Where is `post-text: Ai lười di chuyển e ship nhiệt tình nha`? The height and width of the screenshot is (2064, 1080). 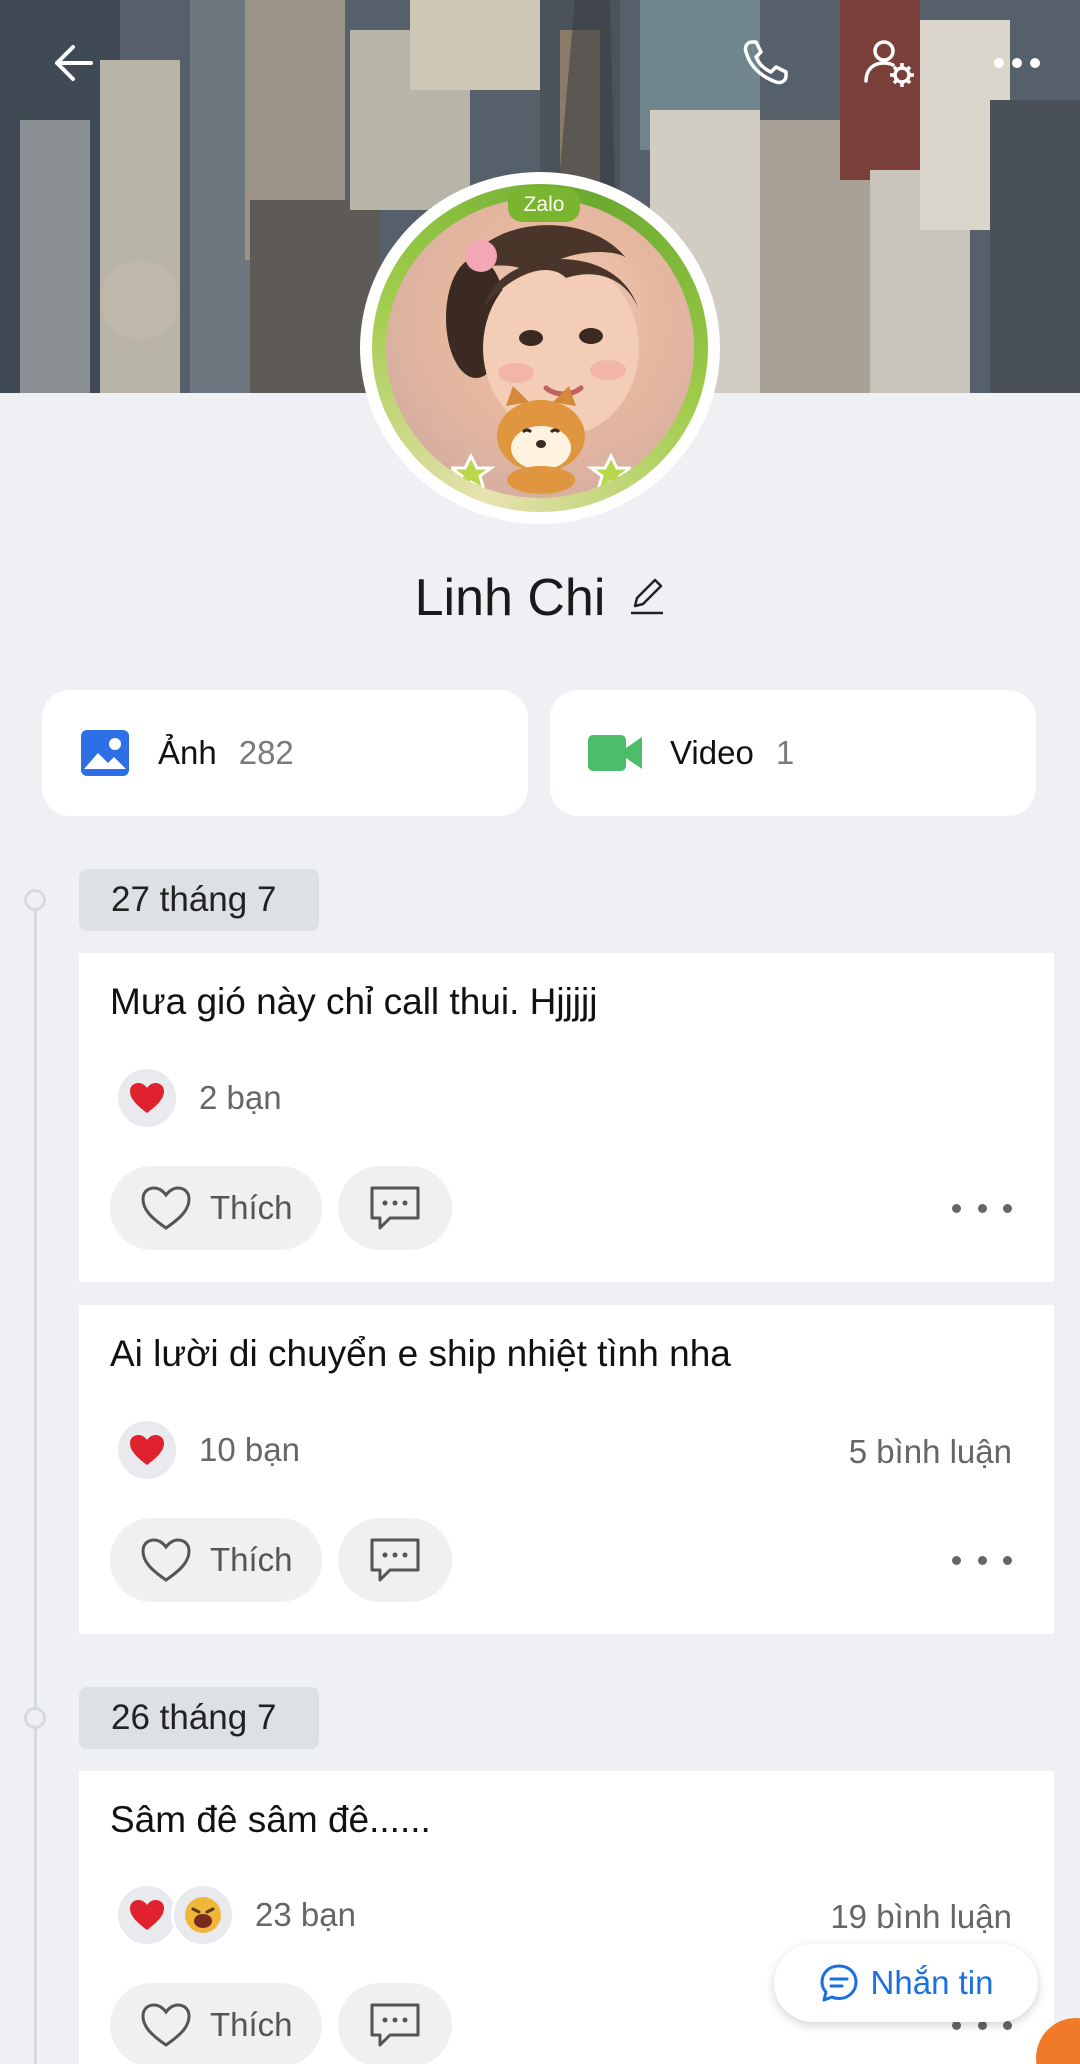
post-text: Ai lười di chuyển e ship nhiệt tình nha is located at coordinates (420, 1353).